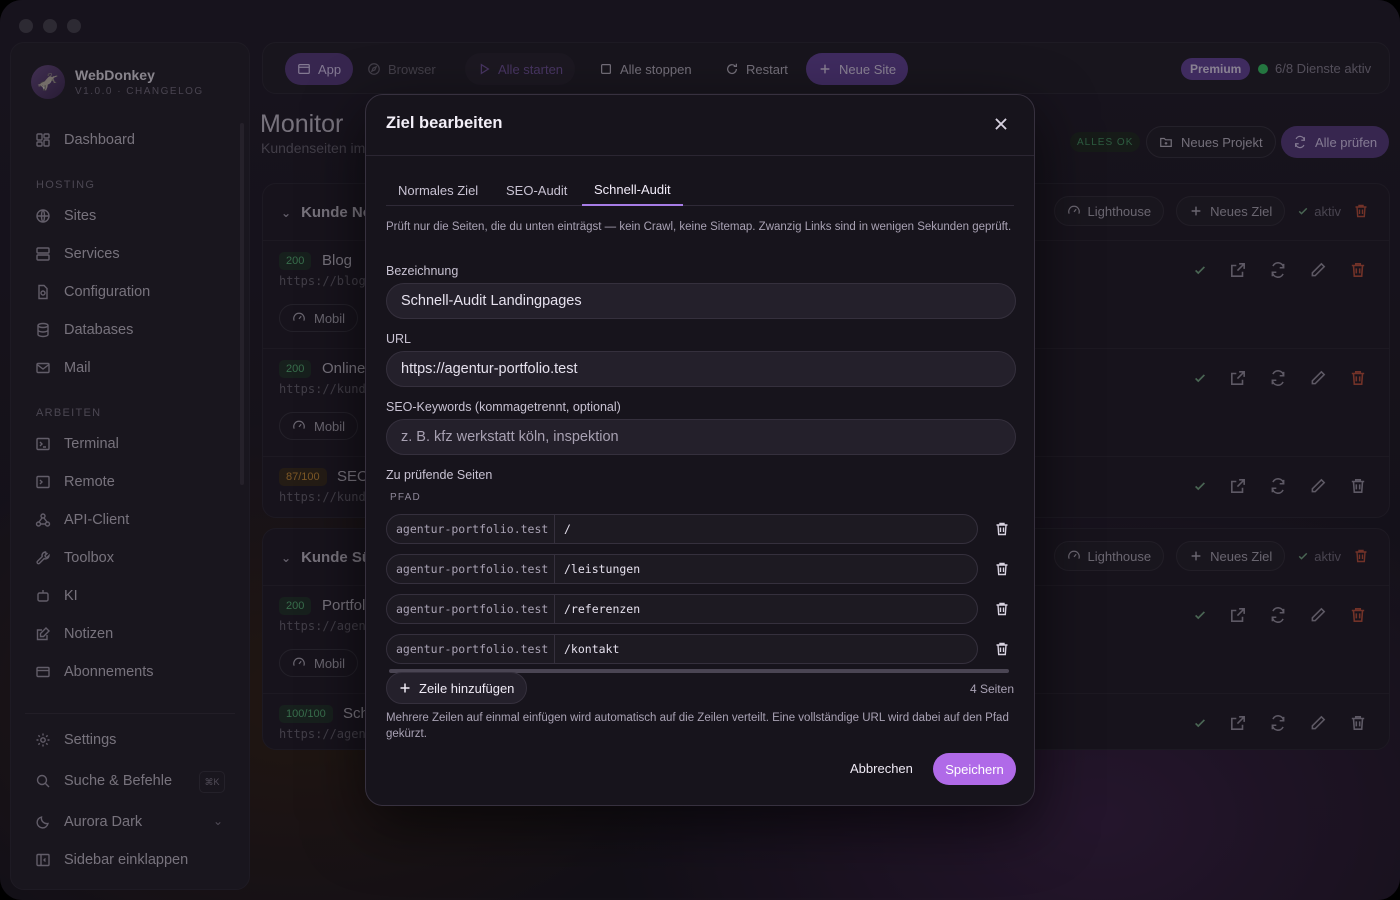 This screenshot has height=900, width=1400. I want to click on pages-label: Zu prüfende Seiten, so click(439, 475).